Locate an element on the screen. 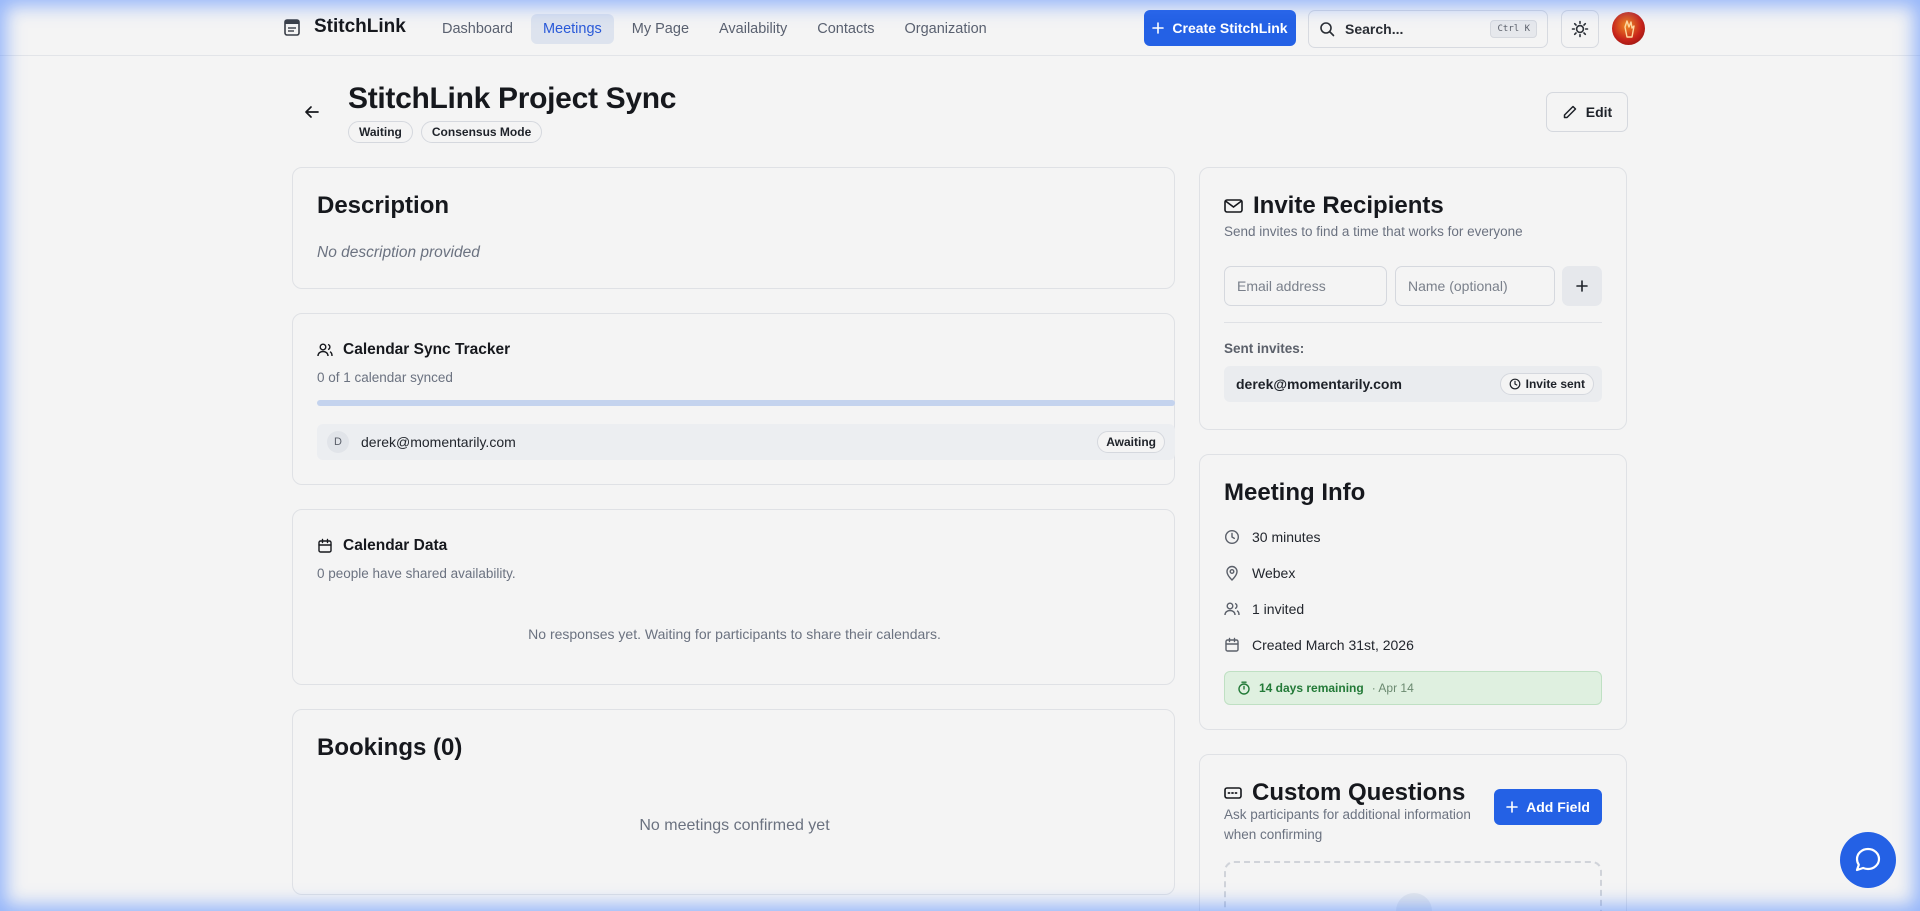 The height and width of the screenshot is (911, 1920). location-row: Webex is located at coordinates (1259, 573).